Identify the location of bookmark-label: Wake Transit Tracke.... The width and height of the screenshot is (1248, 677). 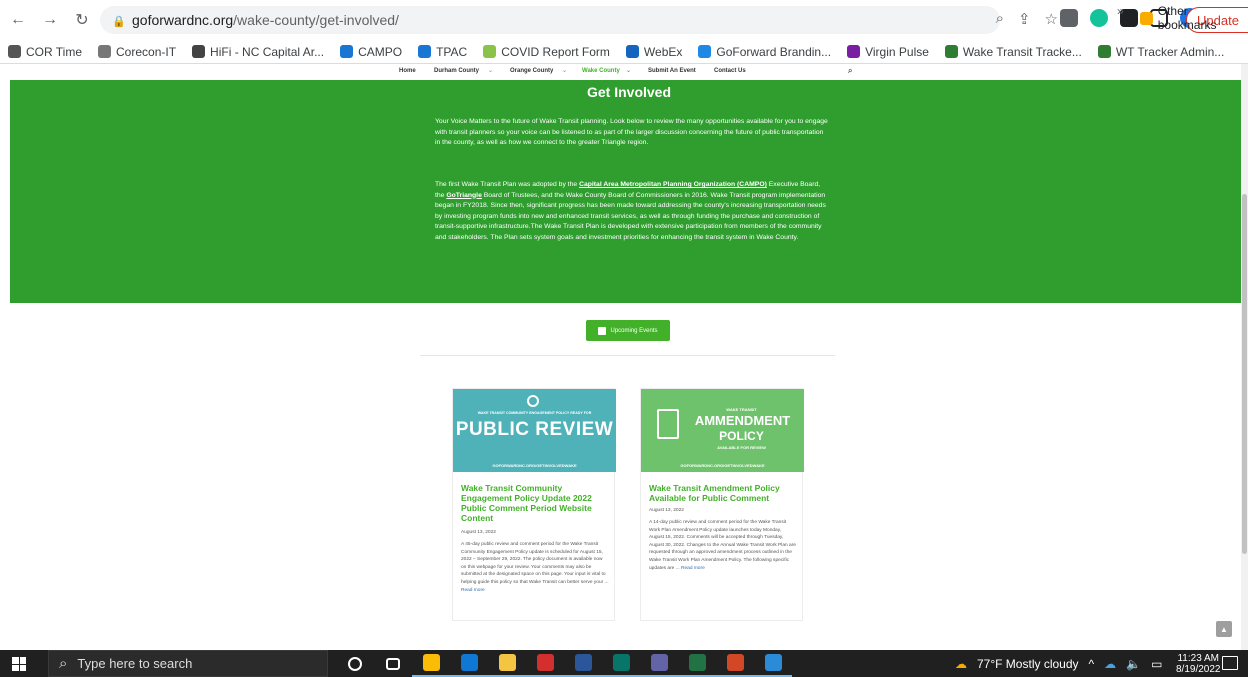
(1022, 51).